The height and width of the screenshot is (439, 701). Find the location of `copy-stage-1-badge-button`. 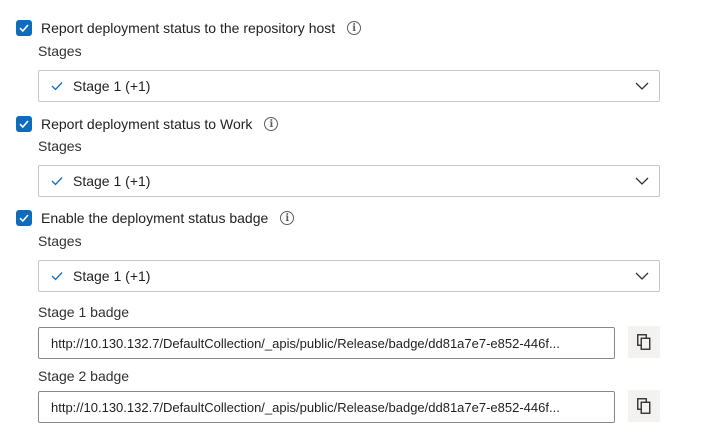

copy-stage-1-badge-button is located at coordinates (644, 342).